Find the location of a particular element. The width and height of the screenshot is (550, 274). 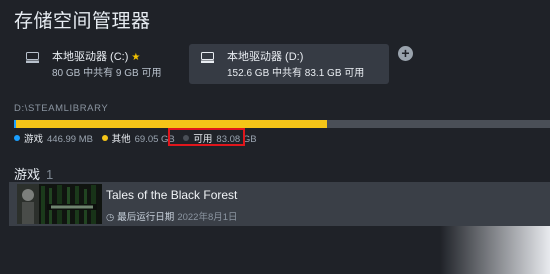

drive-tile-d: 本地驱动器 (D:) 152.6 GB 中共有 83.1 GB 可用 is located at coordinates (289, 64).